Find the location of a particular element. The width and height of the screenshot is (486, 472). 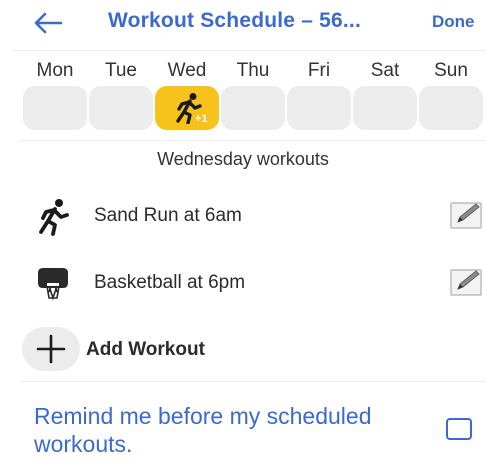

add-button-background is located at coordinates (51, 349).